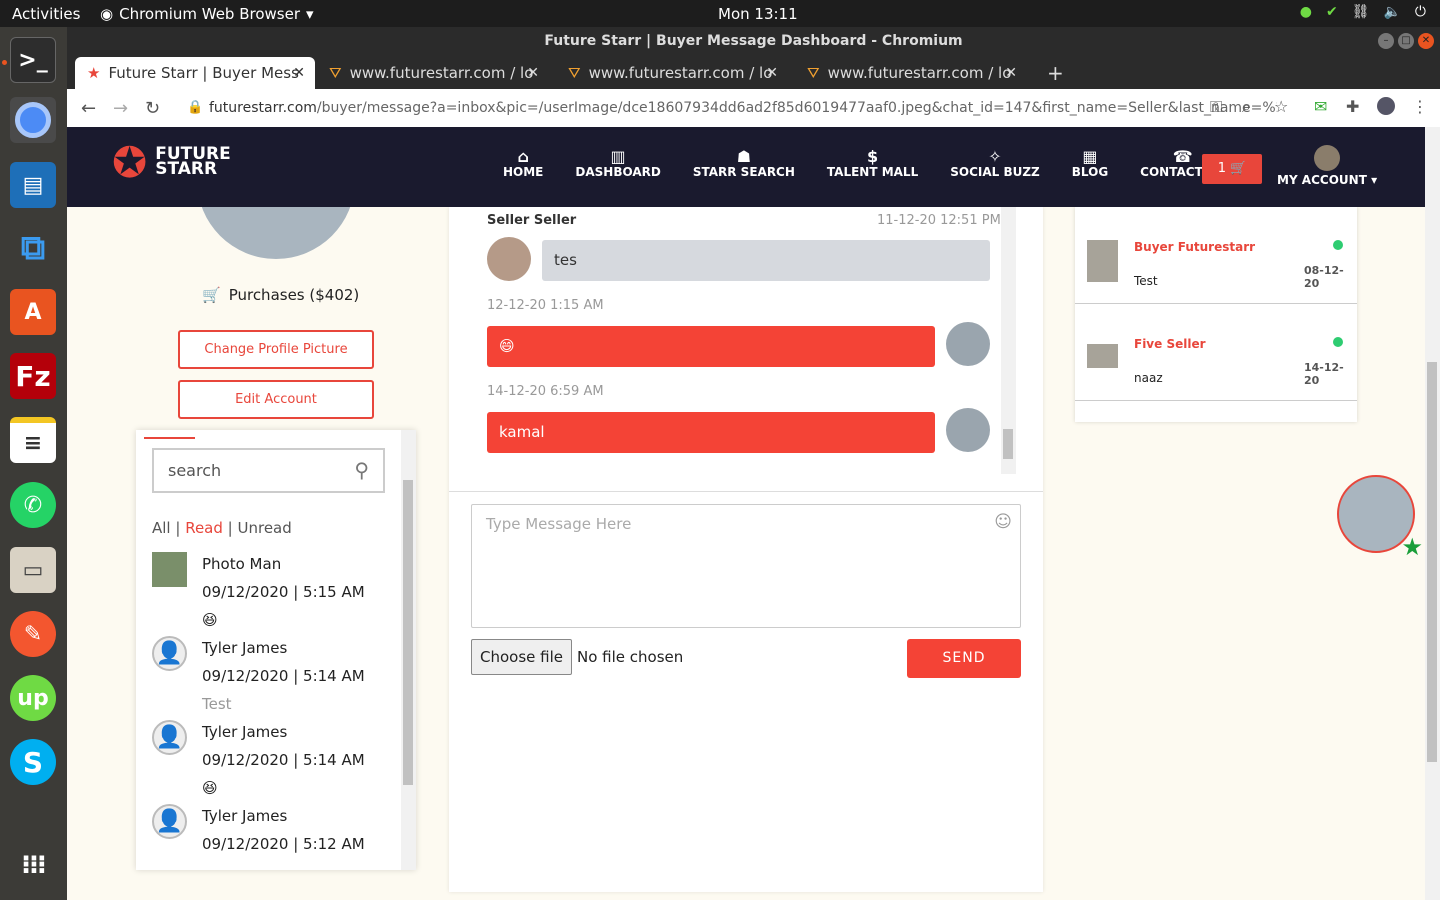 The image size is (1440, 900). I want to click on network-icon: ⛓, so click(1361, 12).